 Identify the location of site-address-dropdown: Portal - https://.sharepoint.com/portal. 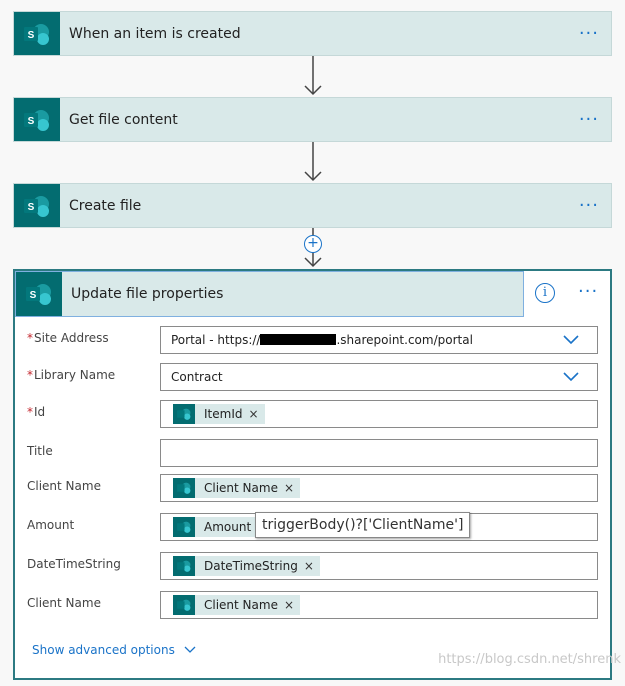
(379, 340).